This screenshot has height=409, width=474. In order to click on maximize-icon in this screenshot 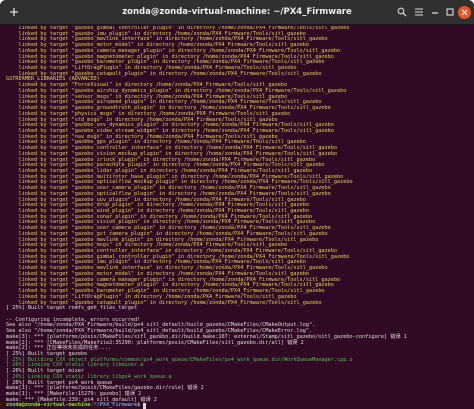, I will do `click(450, 12)`.